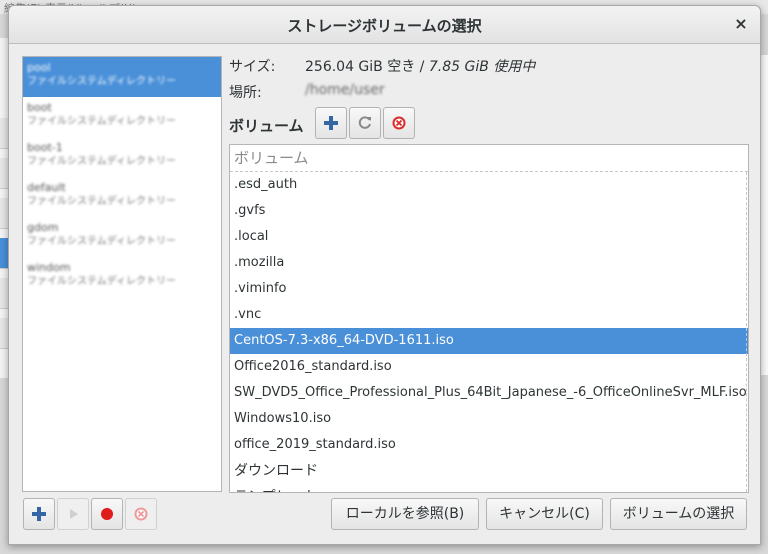 This screenshot has height=554, width=768. I want to click on volume-row-selected: CentOS-7.3-x86_64-DVD-1611.iso, so click(489, 341).